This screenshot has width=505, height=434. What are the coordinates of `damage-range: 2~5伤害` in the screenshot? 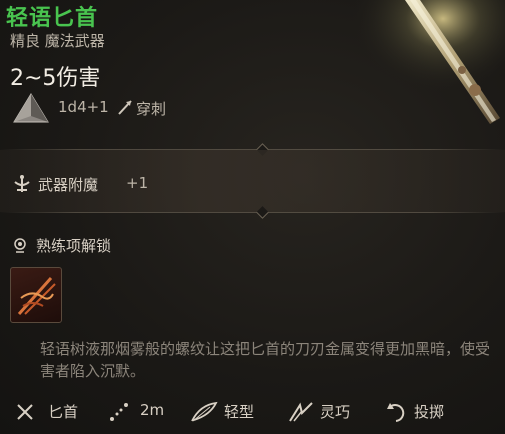 It's located at (55, 78).